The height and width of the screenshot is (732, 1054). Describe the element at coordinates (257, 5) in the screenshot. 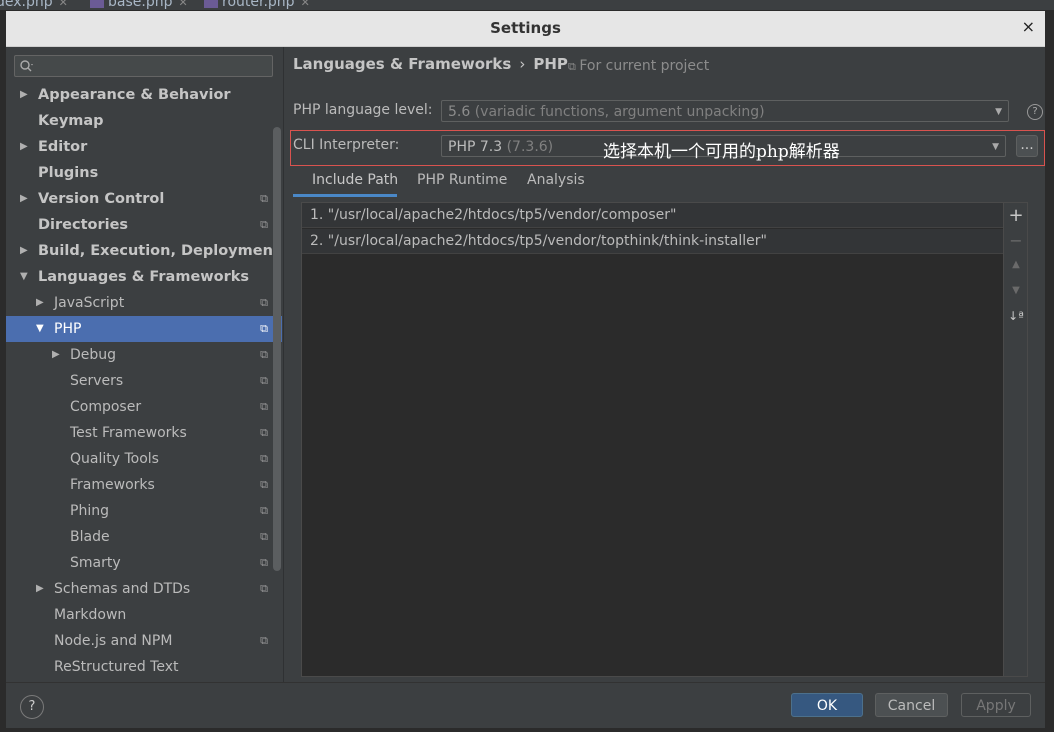

I see `editor-tab: router.php ✕` at that location.